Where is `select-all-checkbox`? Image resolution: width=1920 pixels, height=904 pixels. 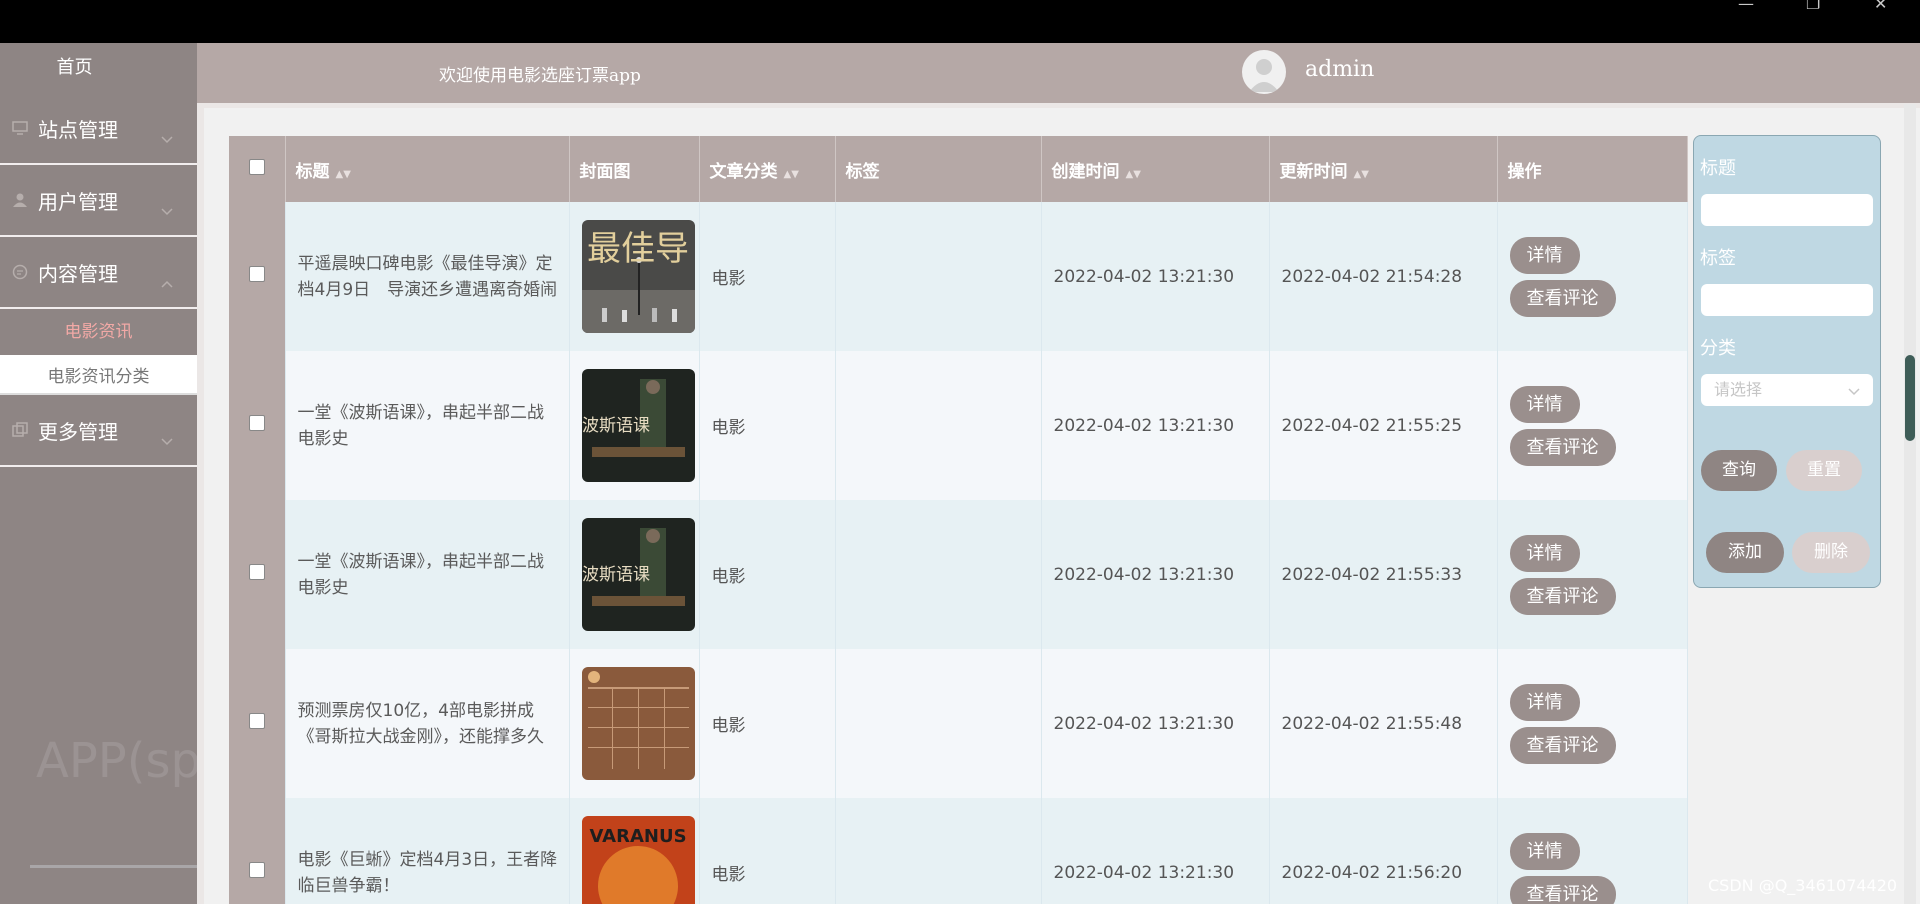 select-all-checkbox is located at coordinates (257, 169).